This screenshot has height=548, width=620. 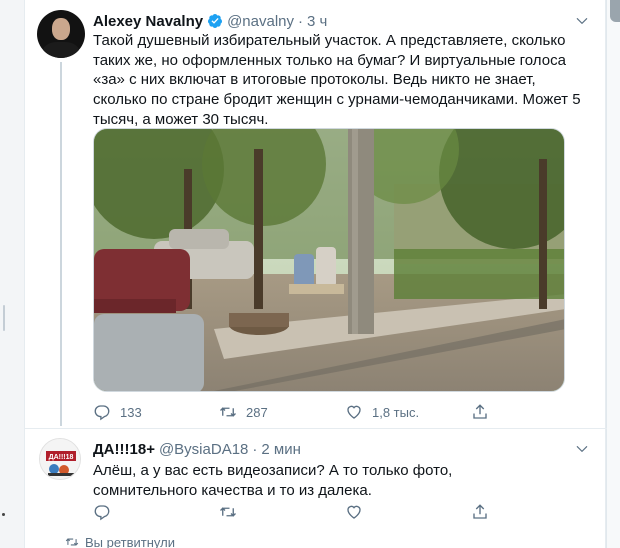 I want to click on reply-avatar-text: ДА!!!18, so click(x=61, y=457).